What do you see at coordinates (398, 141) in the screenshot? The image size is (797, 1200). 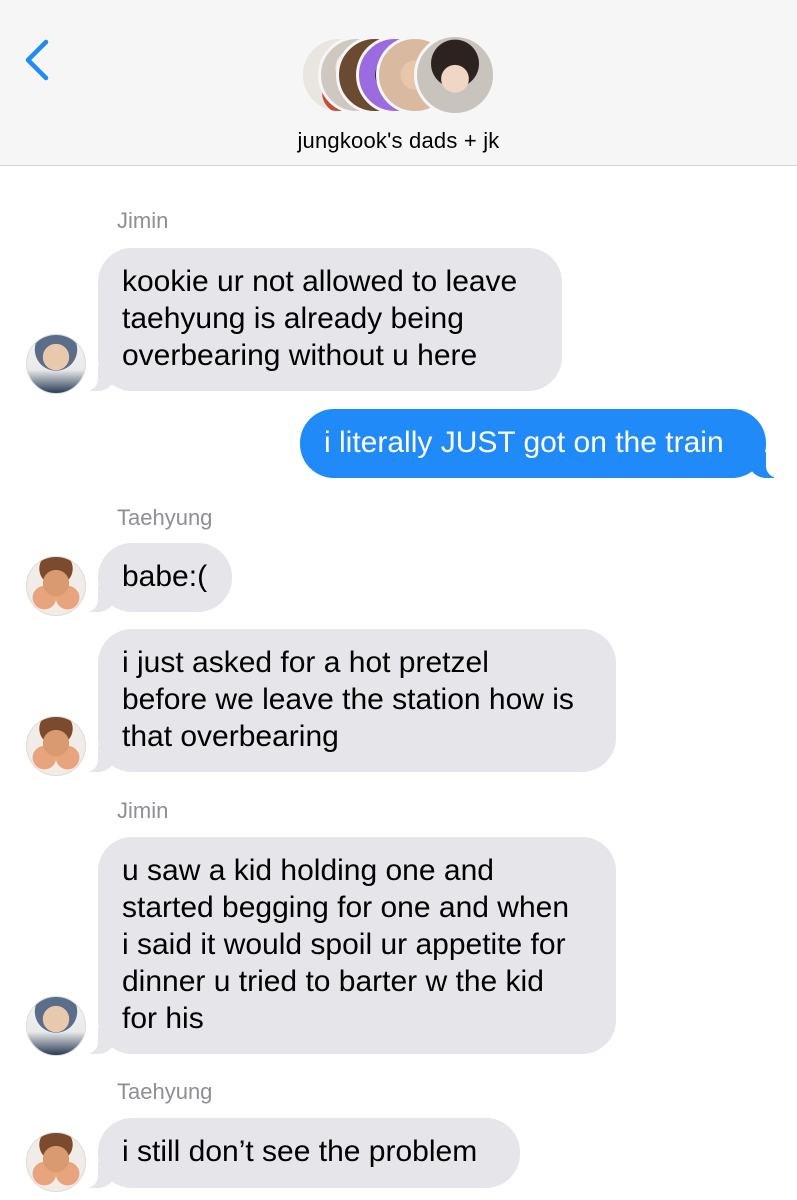 I see `group-name: jungkook's dads + jk` at bounding box center [398, 141].